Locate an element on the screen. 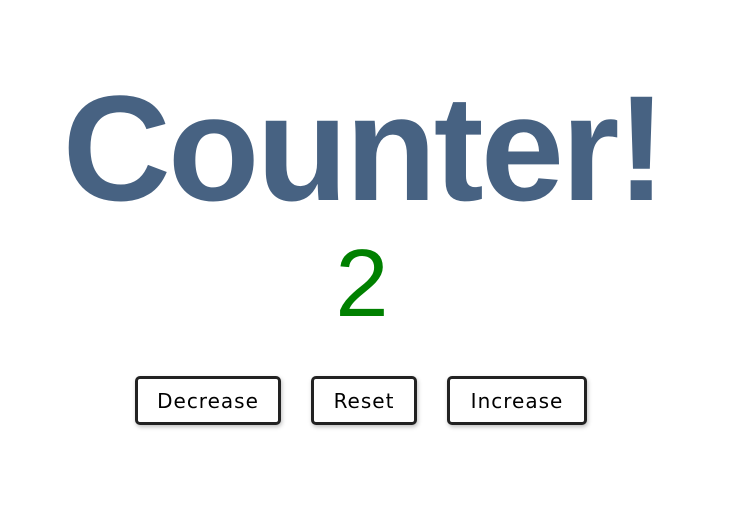  counter-value: 2 is located at coordinates (362, 283).